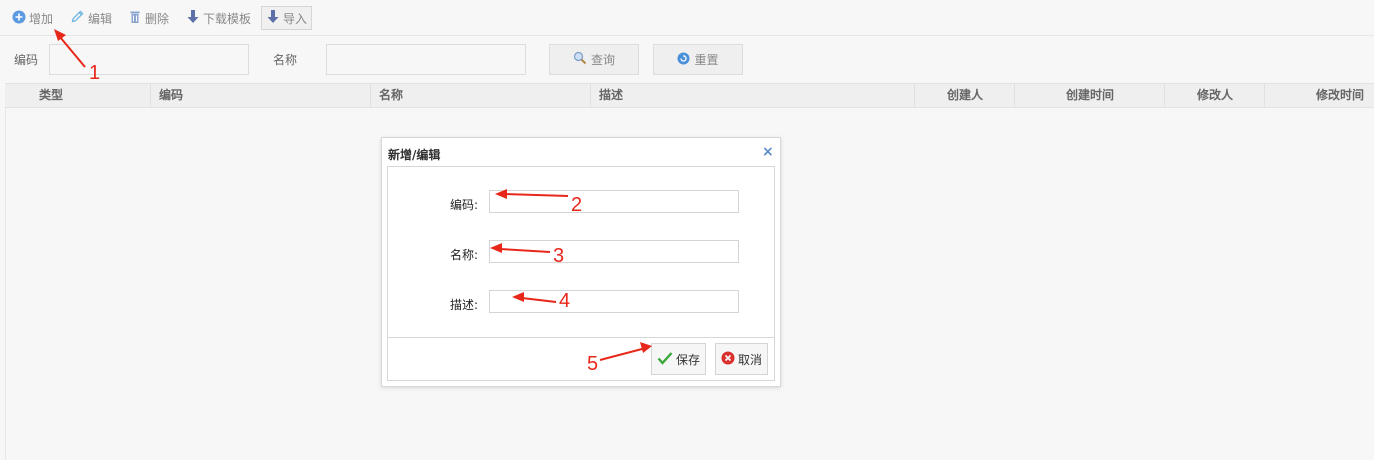 This screenshot has width=1374, height=460. I want to click on name-search-label: 名称, so click(285, 60).